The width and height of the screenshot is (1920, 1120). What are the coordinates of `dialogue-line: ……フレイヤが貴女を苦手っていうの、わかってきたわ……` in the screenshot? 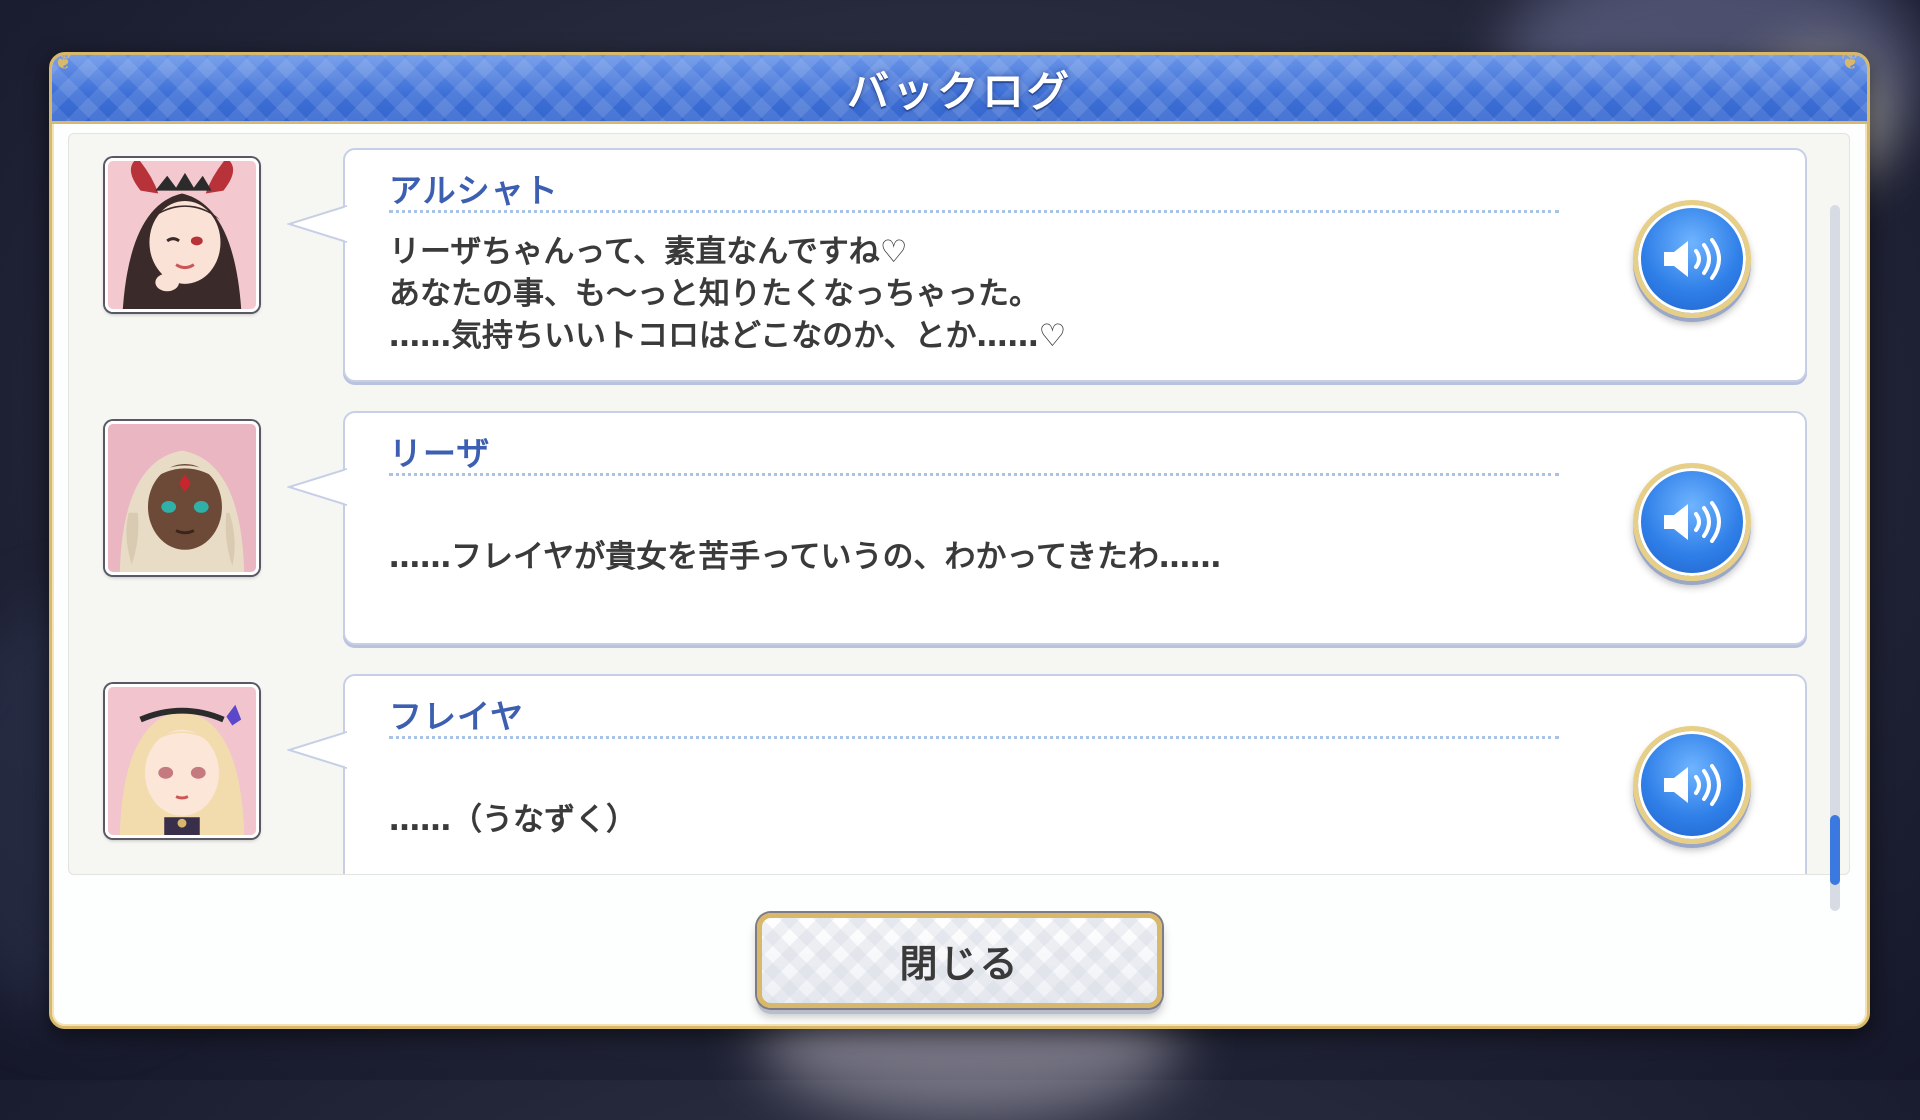 It's located at (805, 557).